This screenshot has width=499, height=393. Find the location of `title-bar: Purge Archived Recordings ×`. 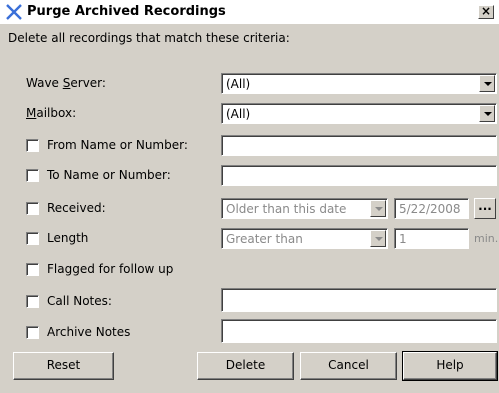

title-bar: Purge Archived Recordings × is located at coordinates (249, 12).